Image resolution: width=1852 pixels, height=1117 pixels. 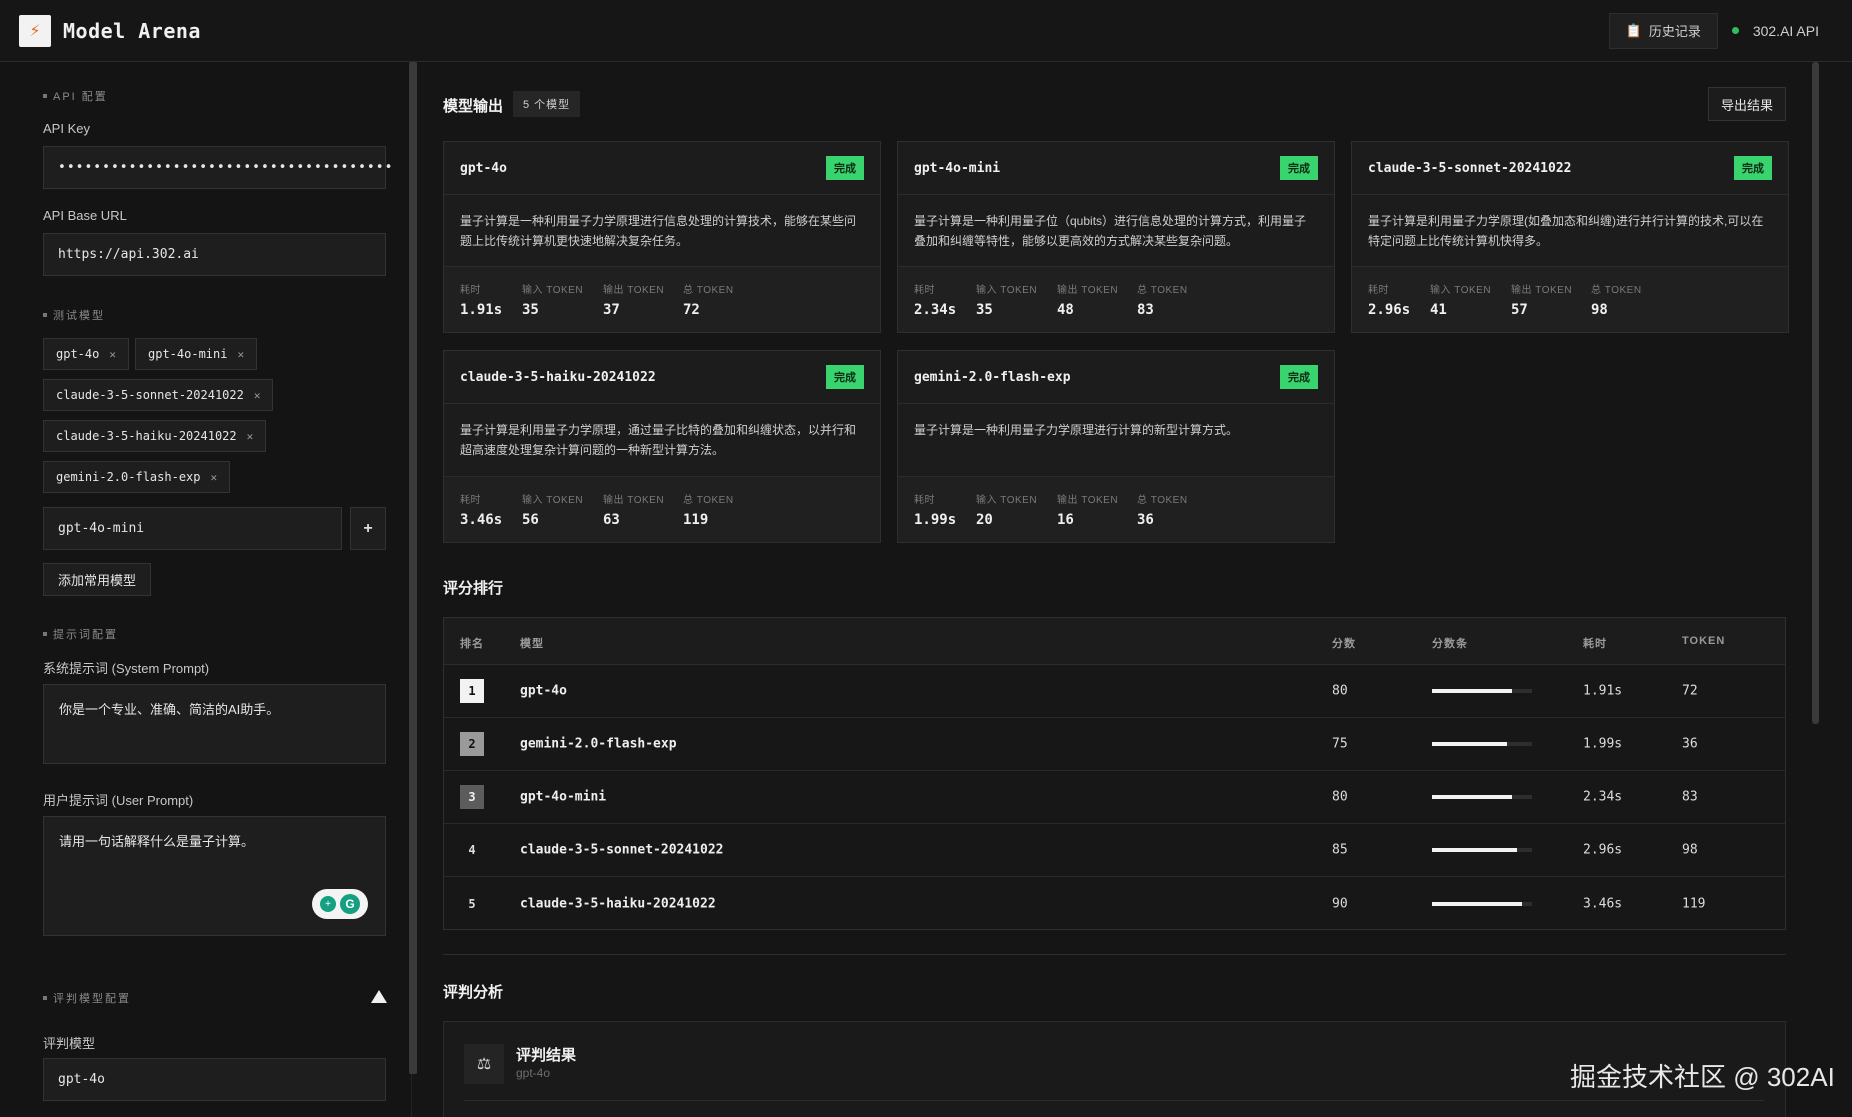 I want to click on history-button: 📋 历史记录, so click(x=1663, y=30).